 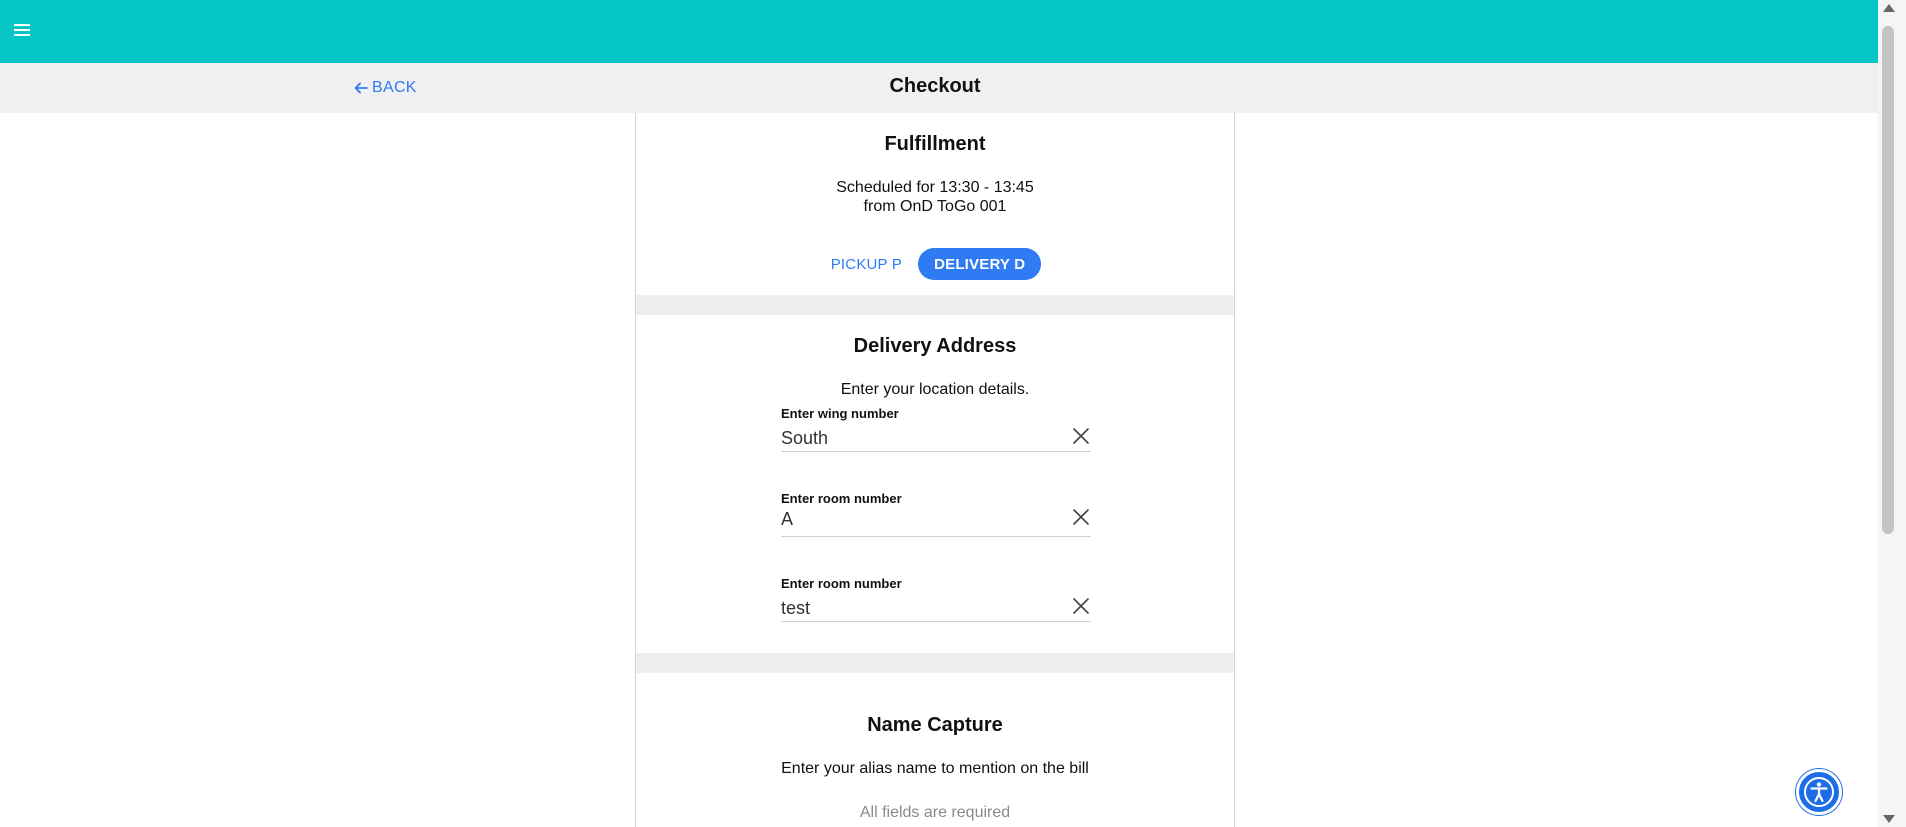 What do you see at coordinates (935, 725) in the screenshot?
I see `name-capture-title: Name Capture` at bounding box center [935, 725].